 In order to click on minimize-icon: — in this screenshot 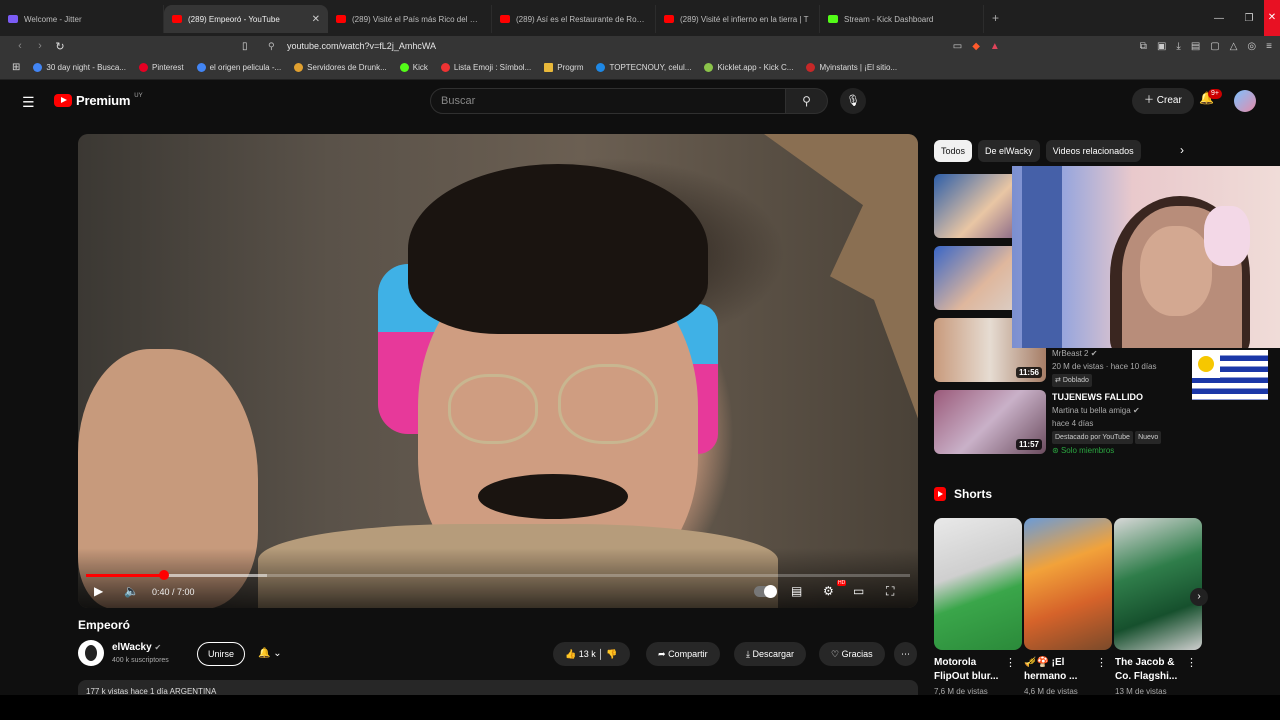, I will do `click(1219, 18)`.